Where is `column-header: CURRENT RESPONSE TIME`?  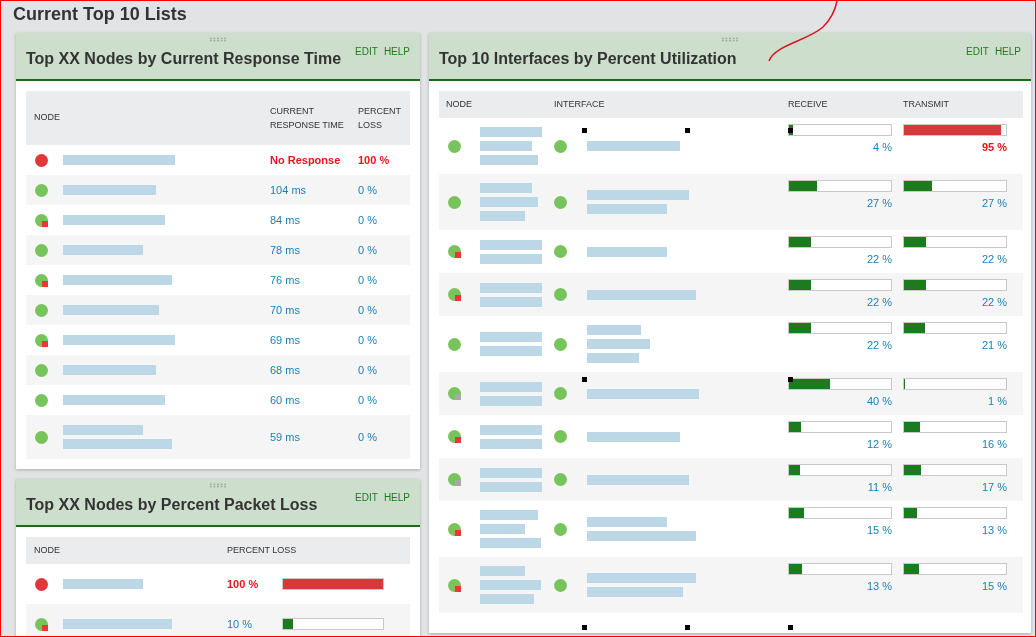 column-header: CURRENT RESPONSE TIME is located at coordinates (314, 118).